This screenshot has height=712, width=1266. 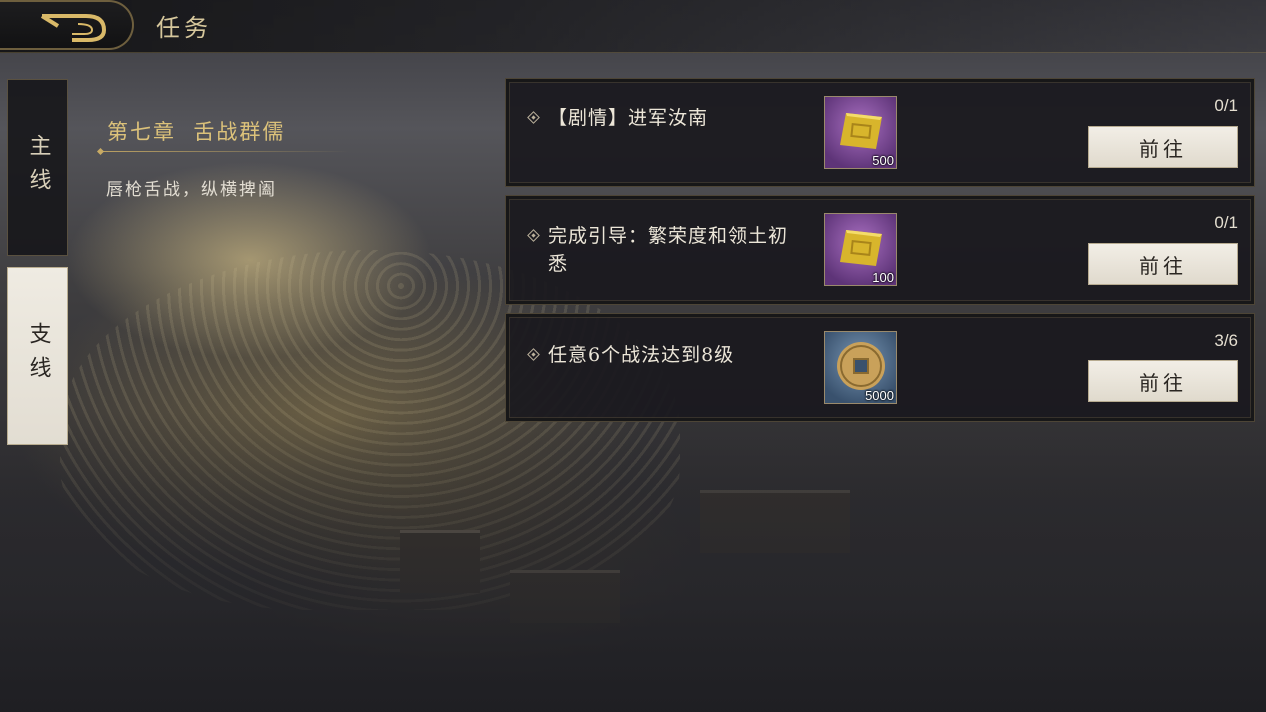 I want to click on quest-card: 【剧情】进军汝南 500 0/1 前往, so click(x=880, y=132).